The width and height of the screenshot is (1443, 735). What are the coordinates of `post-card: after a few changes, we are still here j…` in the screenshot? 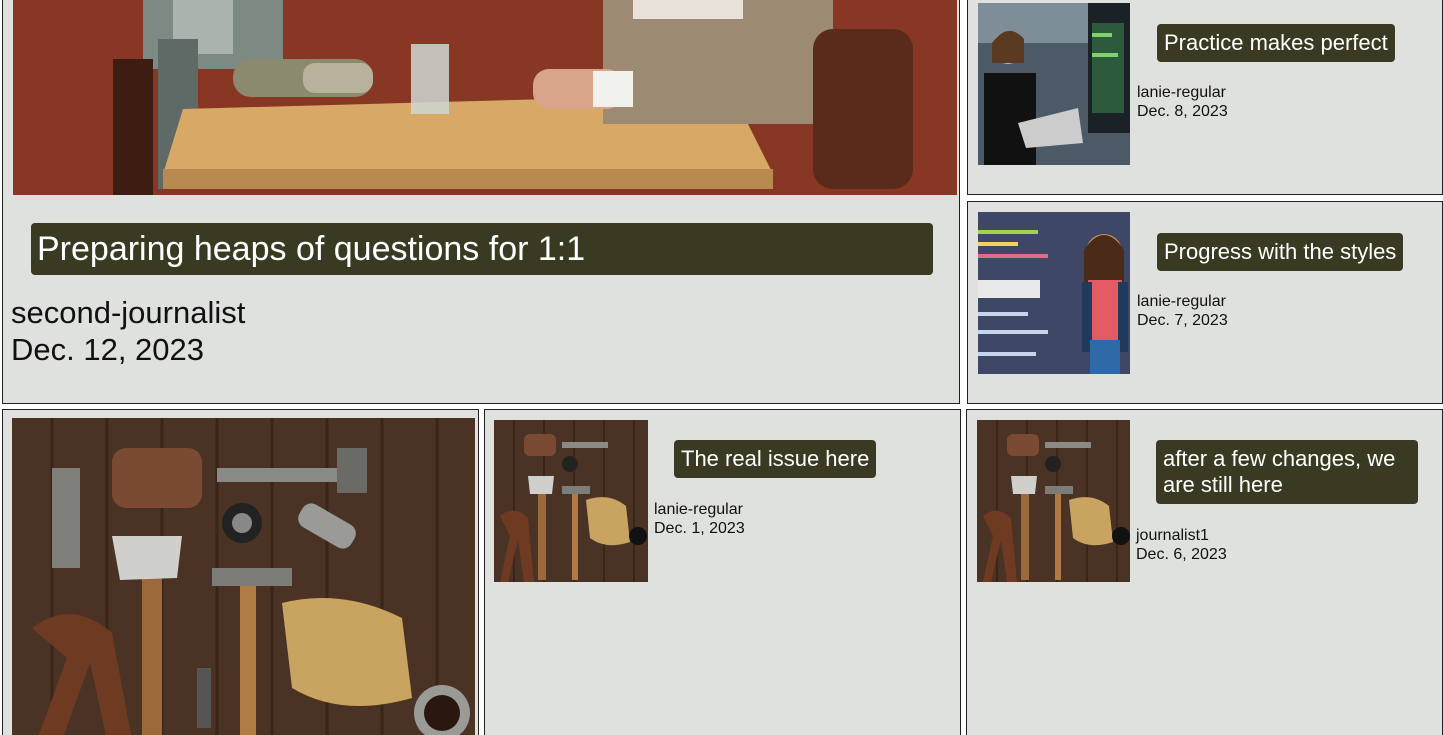 It's located at (1204, 572).